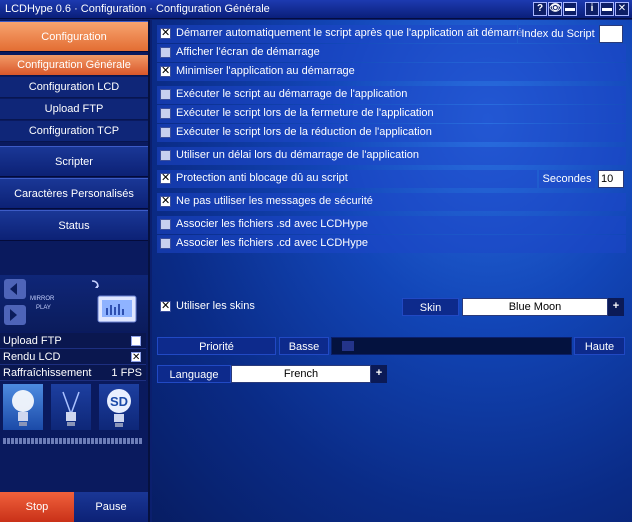 This screenshot has width=632, height=522. What do you see at coordinates (391, 202) in the screenshot?
I see `option-row: Ne pas utiliser les messages de sécurité` at bounding box center [391, 202].